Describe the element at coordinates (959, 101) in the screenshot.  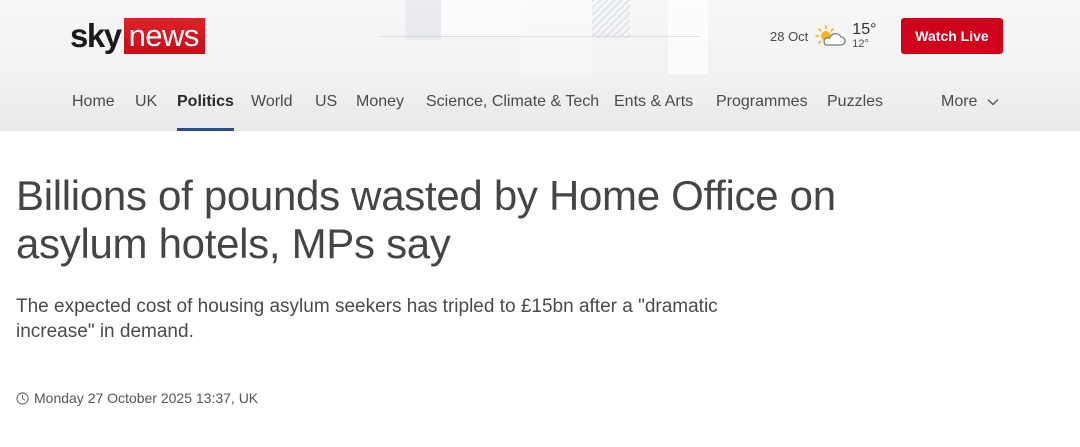
I see `nav-more-label: More` at that location.